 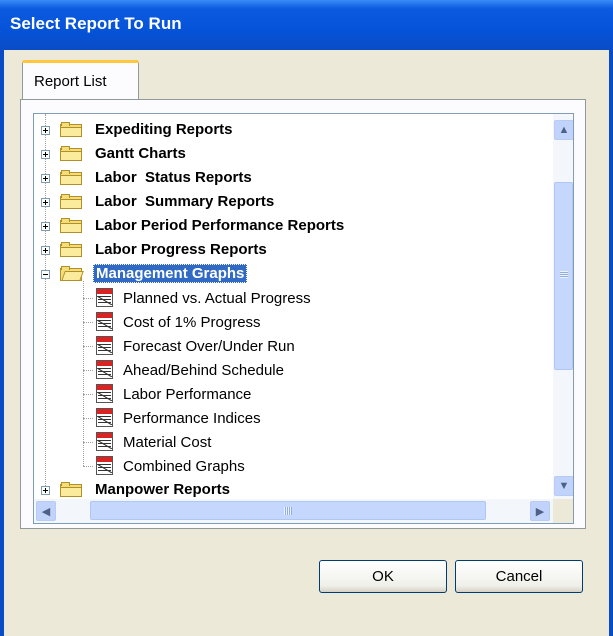 What do you see at coordinates (284, 130) in the screenshot?
I see `tree-folder-expediting-reports: Expediting Reports` at bounding box center [284, 130].